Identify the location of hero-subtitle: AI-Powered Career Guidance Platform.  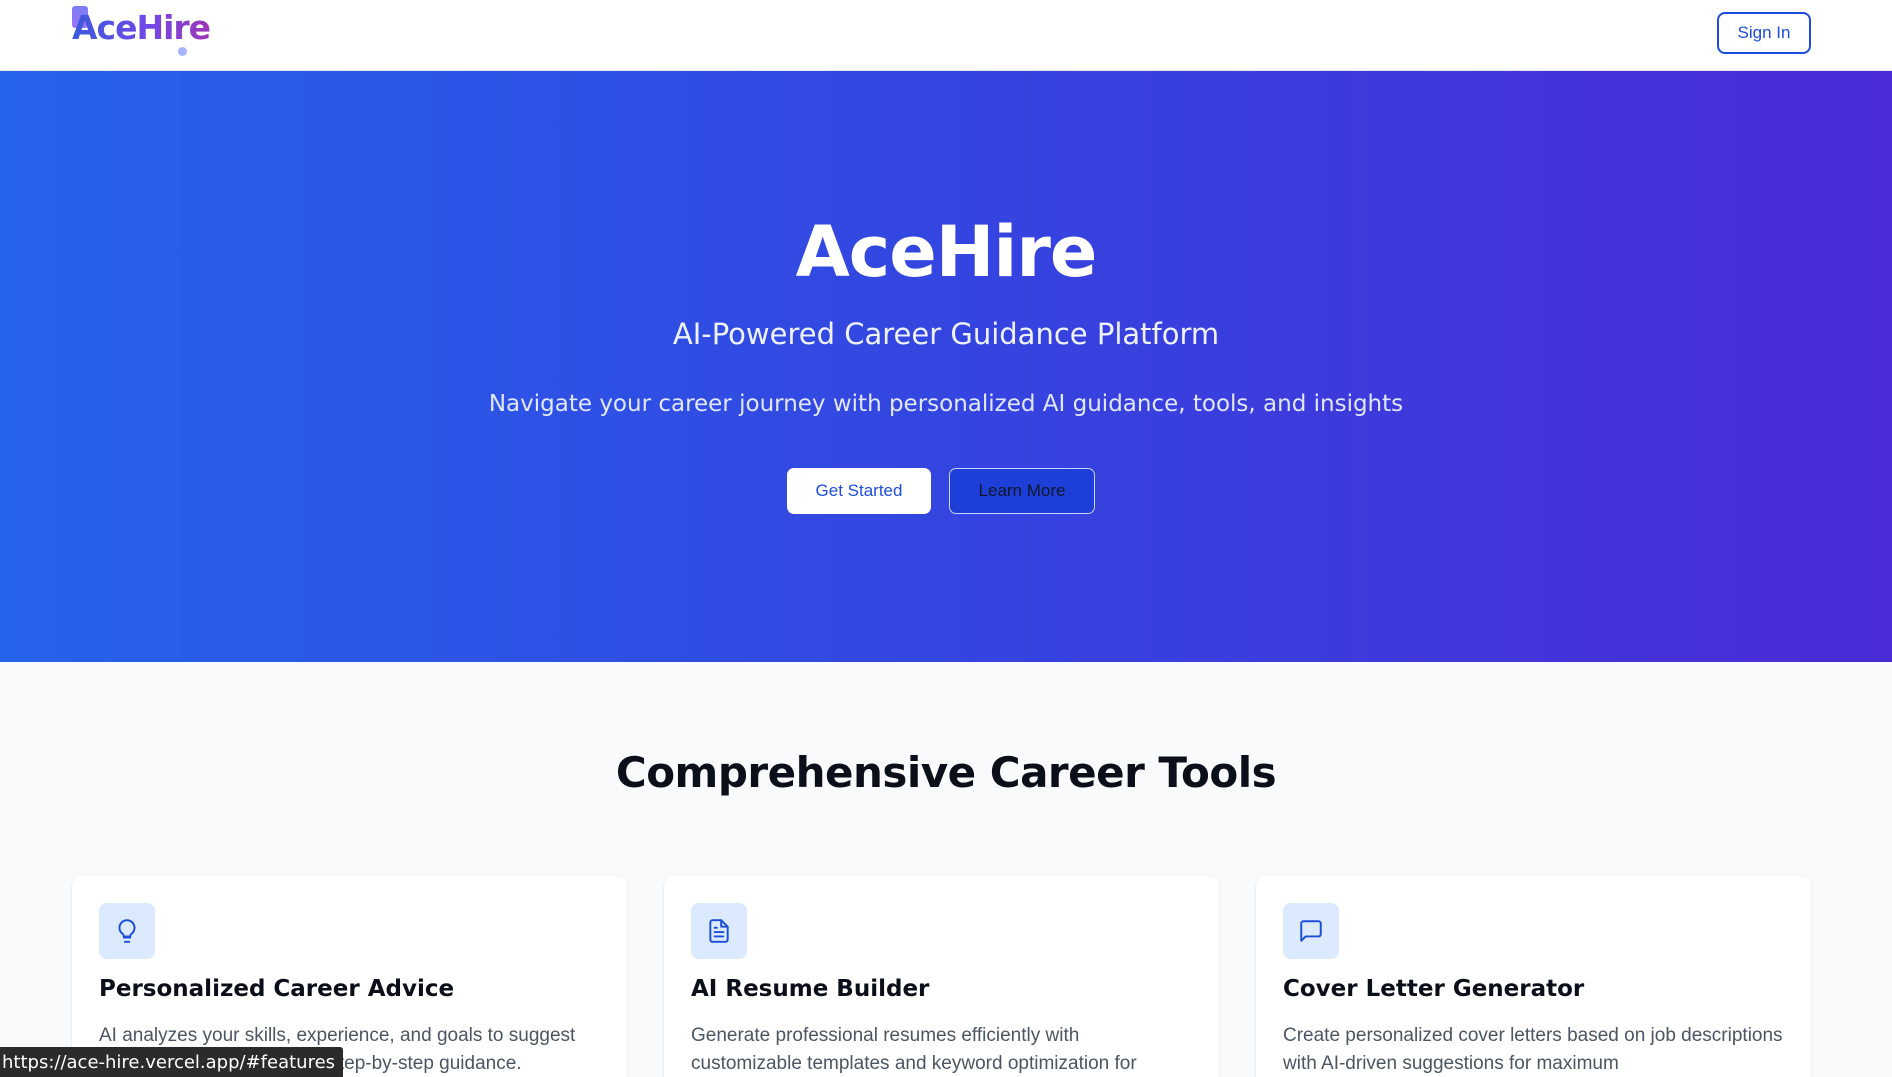
(946, 334).